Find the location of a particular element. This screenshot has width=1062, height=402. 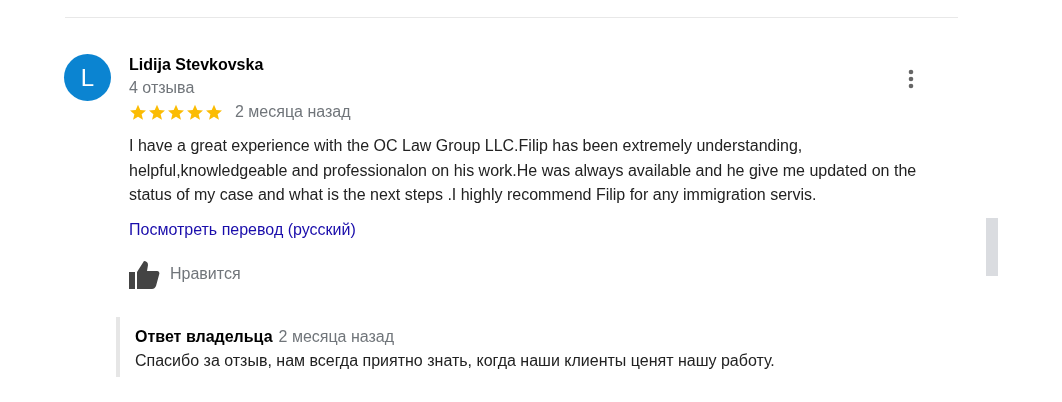

avatar: L is located at coordinates (87, 77).